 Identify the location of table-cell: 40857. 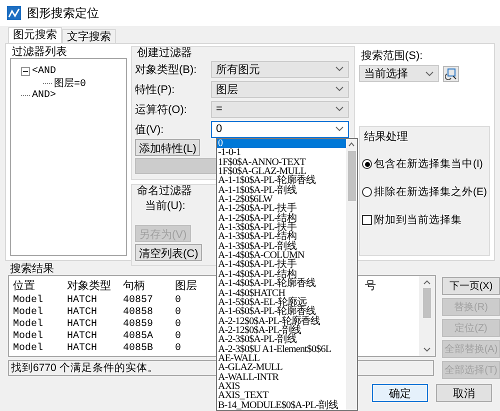
(138, 300).